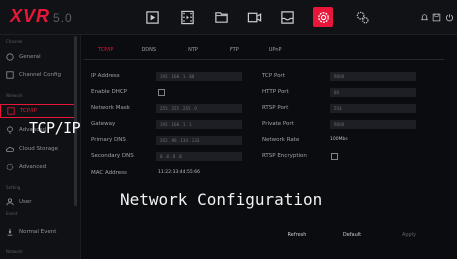 The height and width of the screenshot is (259, 457). What do you see at coordinates (10, 202) in the screenshot?
I see `user-icon` at bounding box center [10, 202].